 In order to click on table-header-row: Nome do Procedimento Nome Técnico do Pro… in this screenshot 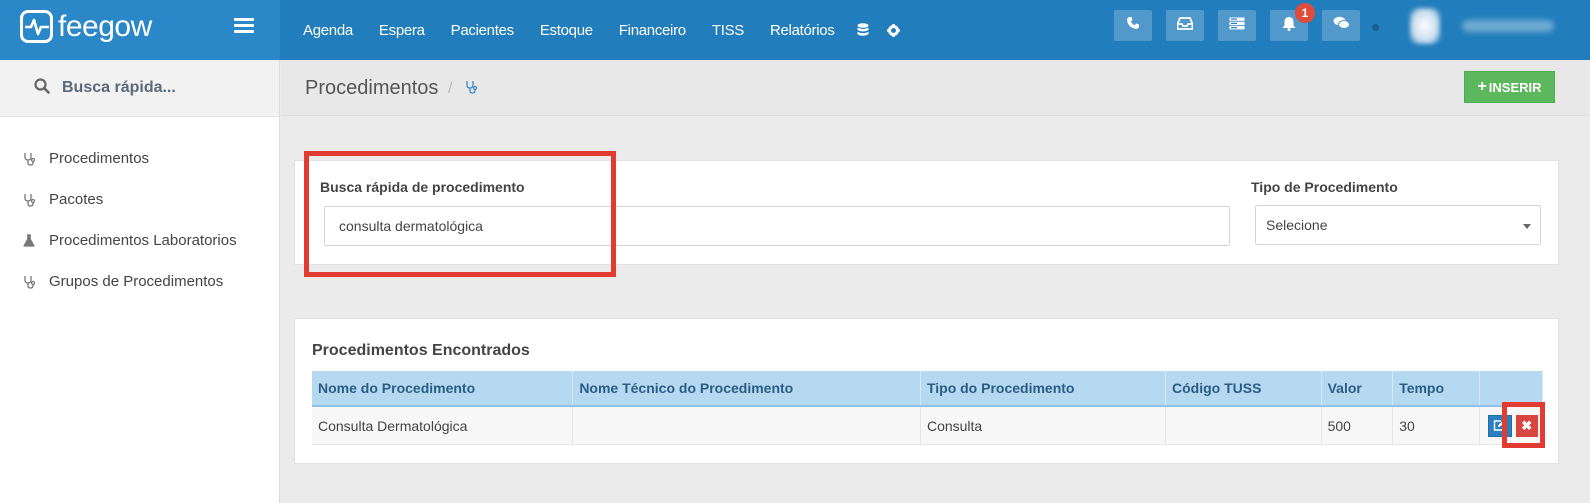, I will do `click(928, 389)`.